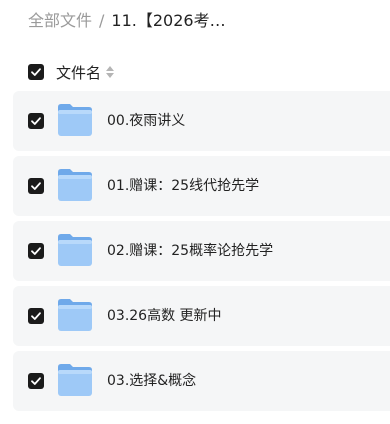  I want to click on file-name: 03.选择&概念, so click(151, 381).